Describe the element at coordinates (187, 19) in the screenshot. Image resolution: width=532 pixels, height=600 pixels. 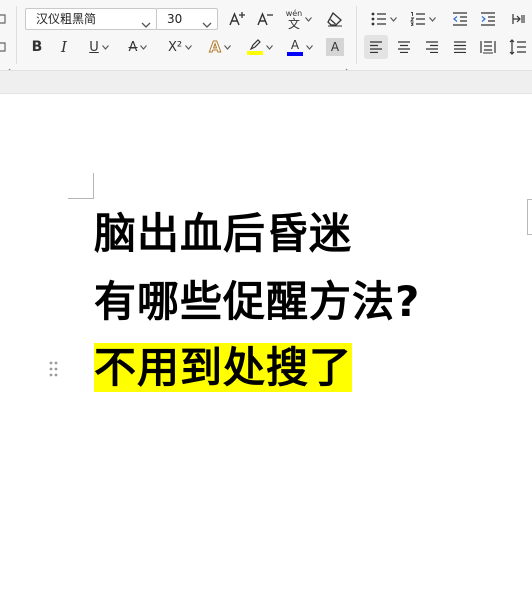
I see `font-size-select: 30` at that location.